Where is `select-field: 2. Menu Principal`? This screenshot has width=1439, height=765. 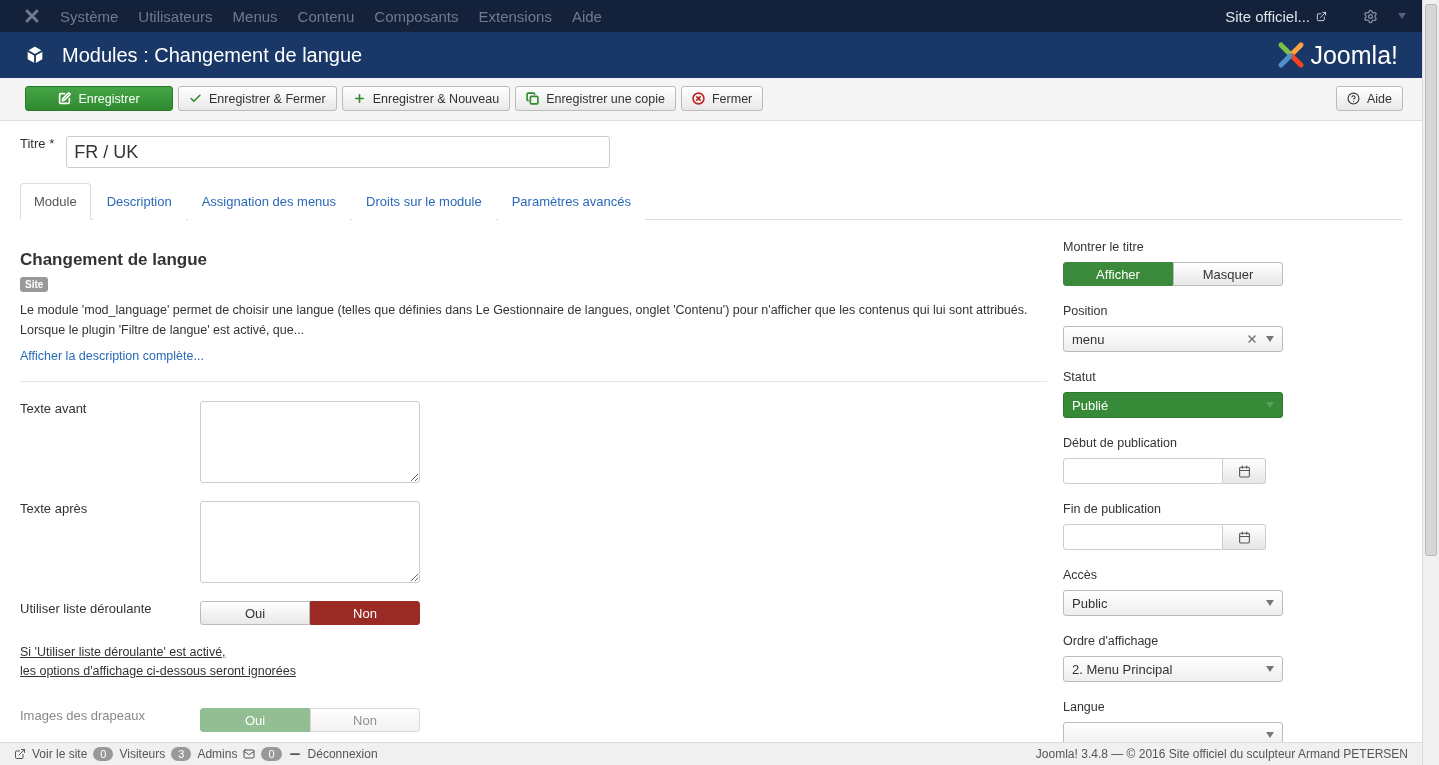 select-field: 2. Menu Principal is located at coordinates (1173, 669).